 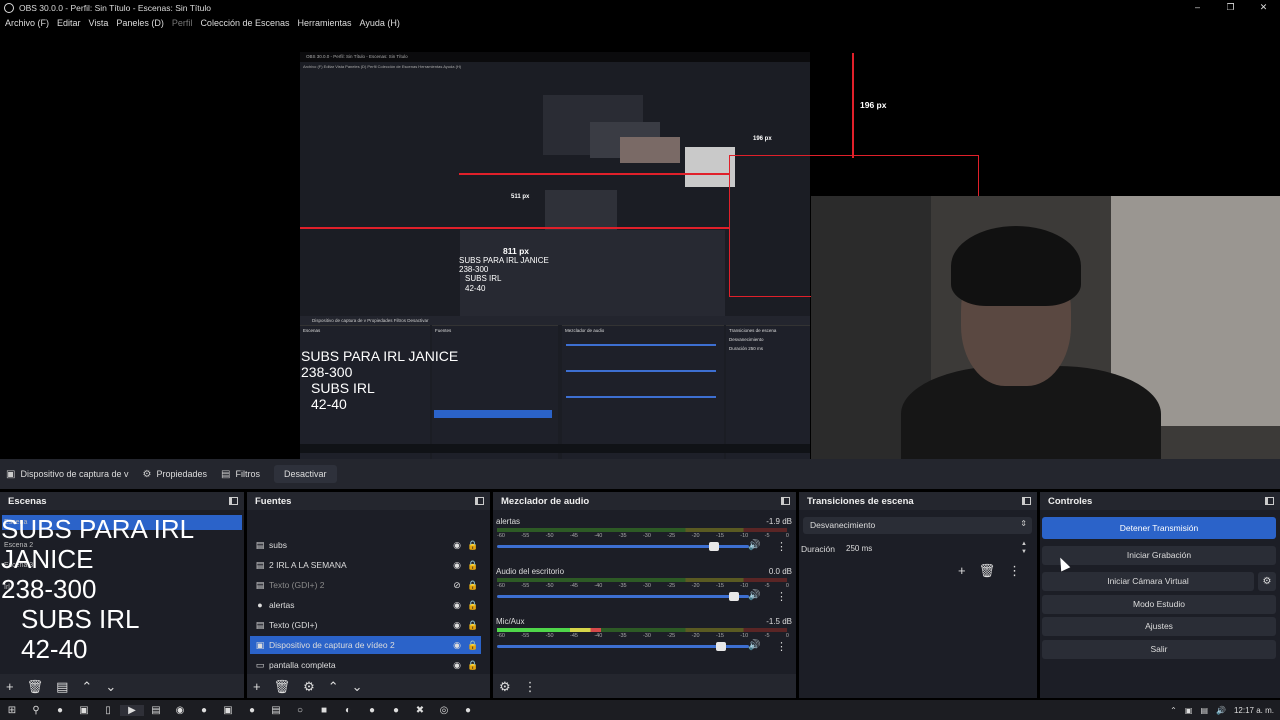 What do you see at coordinates (1024, 548) in the screenshot?
I see `spin-arrows-icon: ▲ ▼` at bounding box center [1024, 548].